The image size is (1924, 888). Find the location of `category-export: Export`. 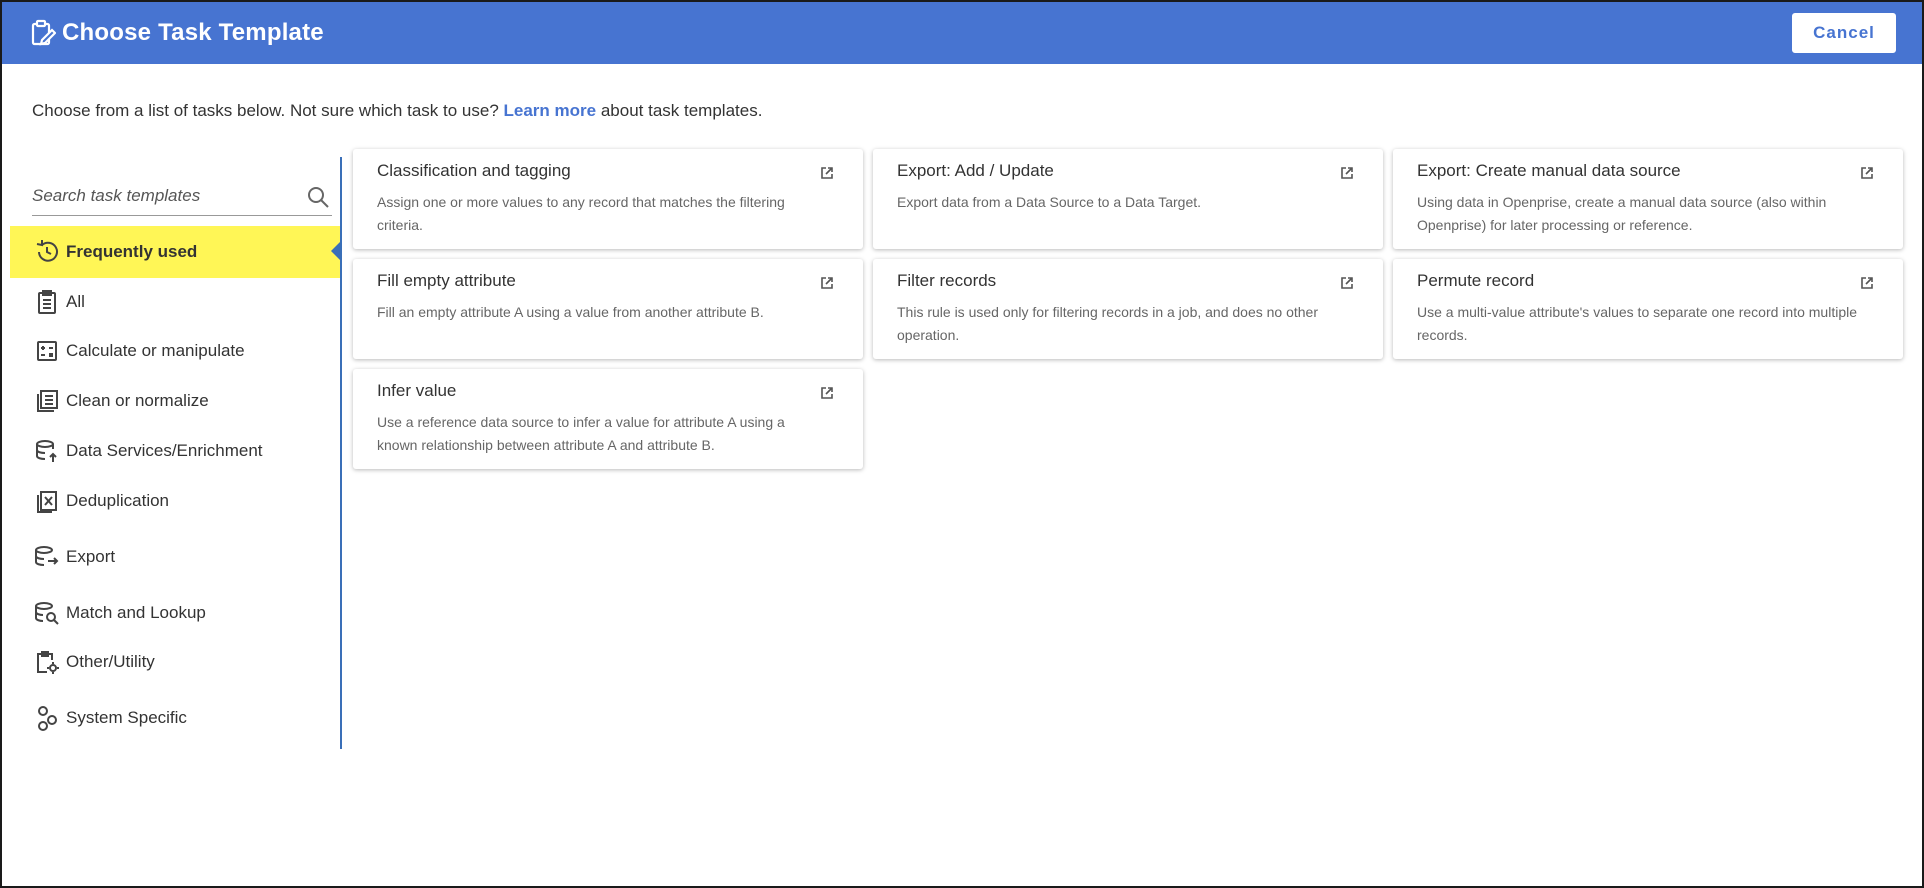

category-export: Export is located at coordinates (175, 557).